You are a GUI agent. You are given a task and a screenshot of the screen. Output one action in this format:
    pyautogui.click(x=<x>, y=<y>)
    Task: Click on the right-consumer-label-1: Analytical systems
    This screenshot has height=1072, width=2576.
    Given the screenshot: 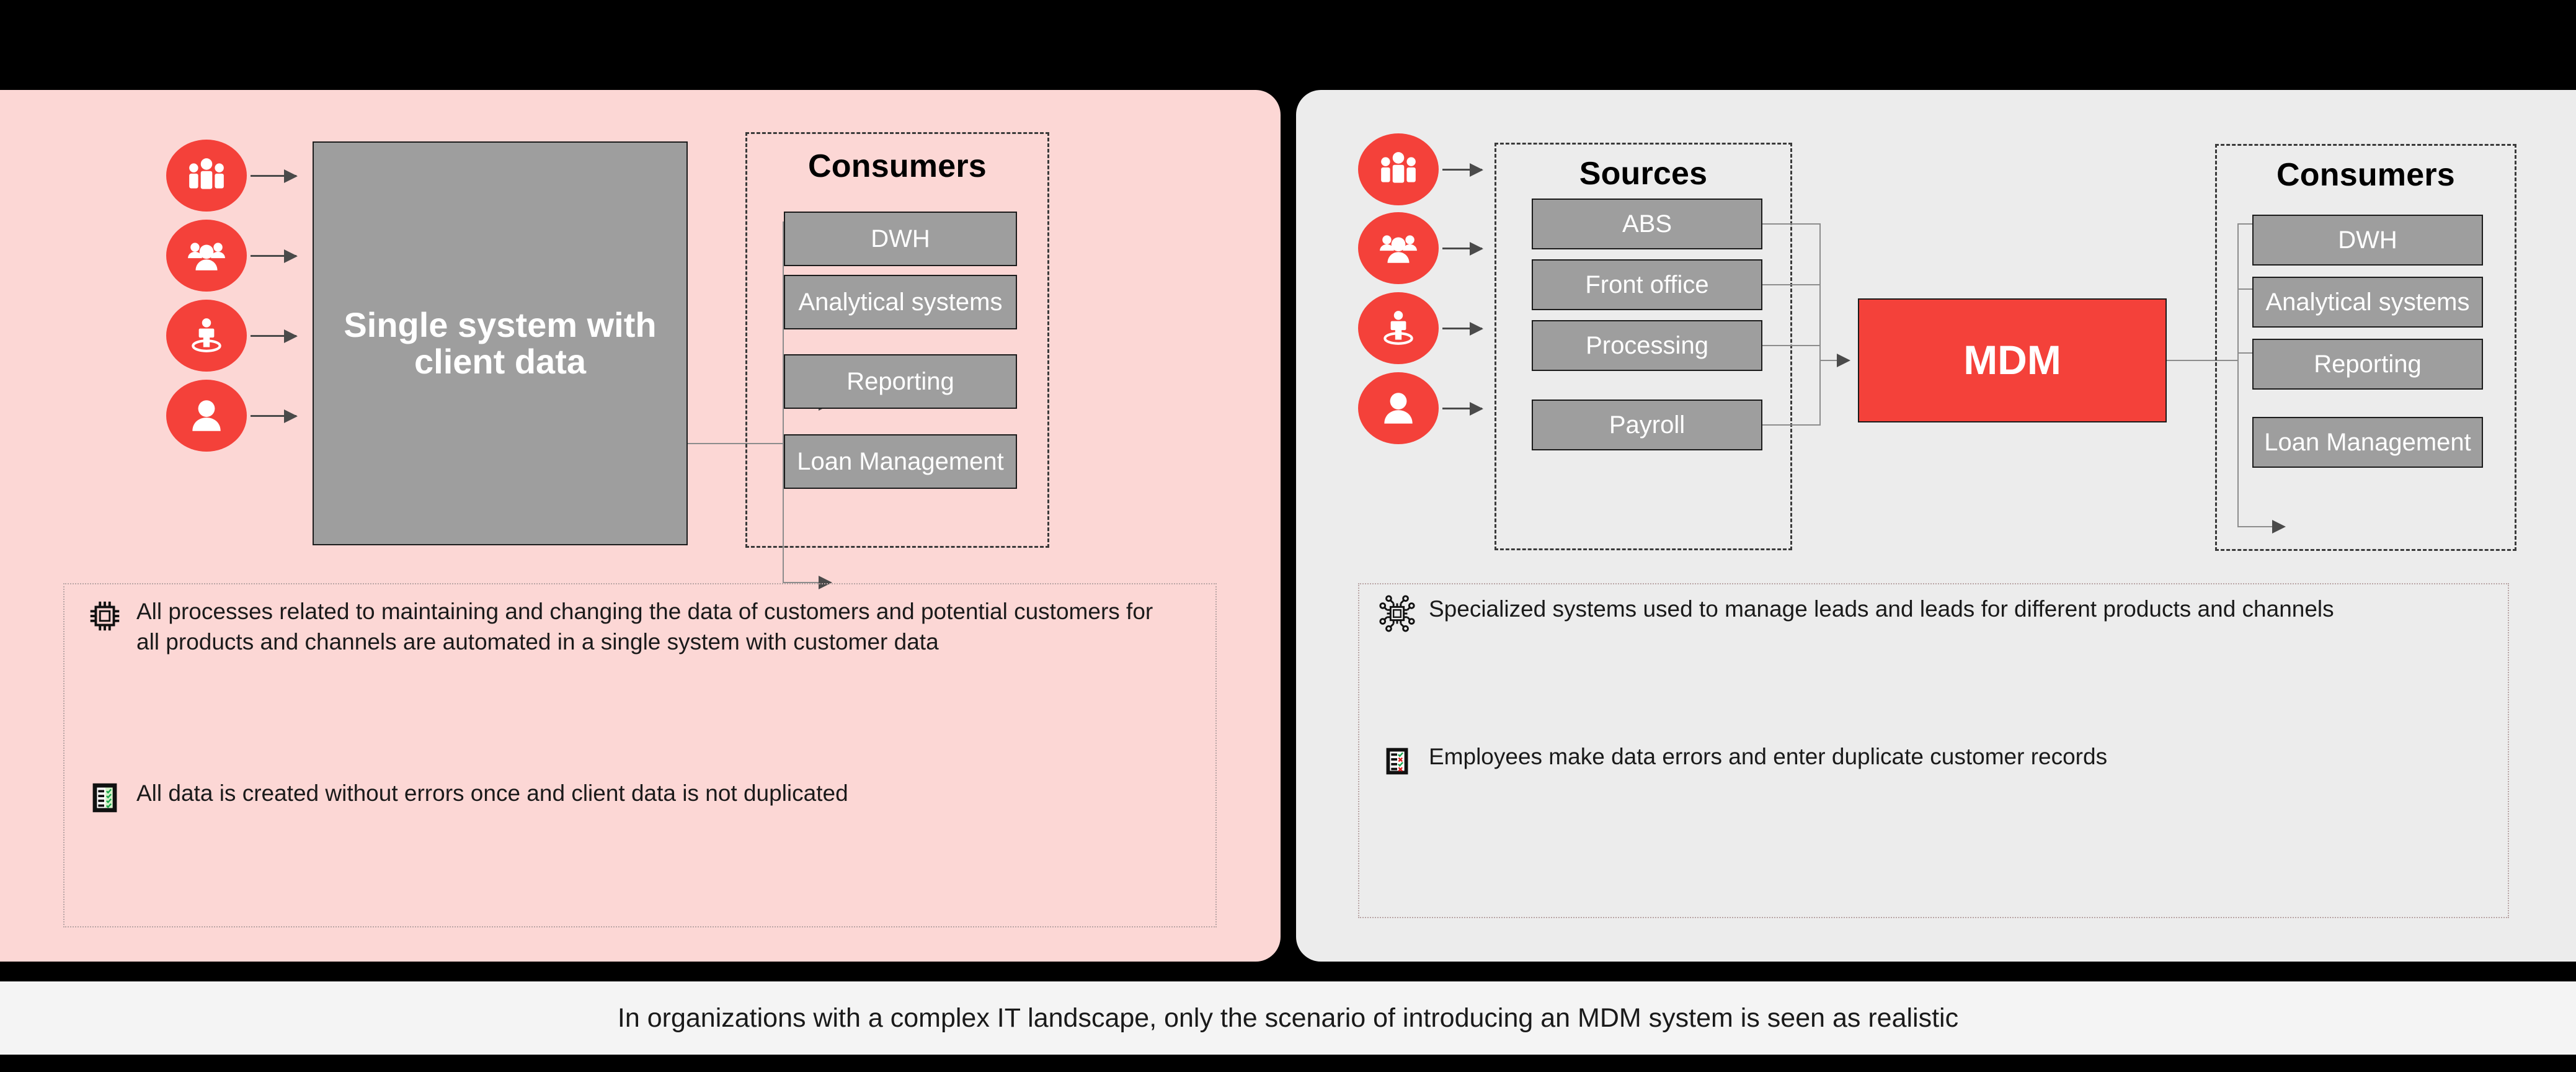 What is the action you would take?
    pyautogui.click(x=2367, y=302)
    